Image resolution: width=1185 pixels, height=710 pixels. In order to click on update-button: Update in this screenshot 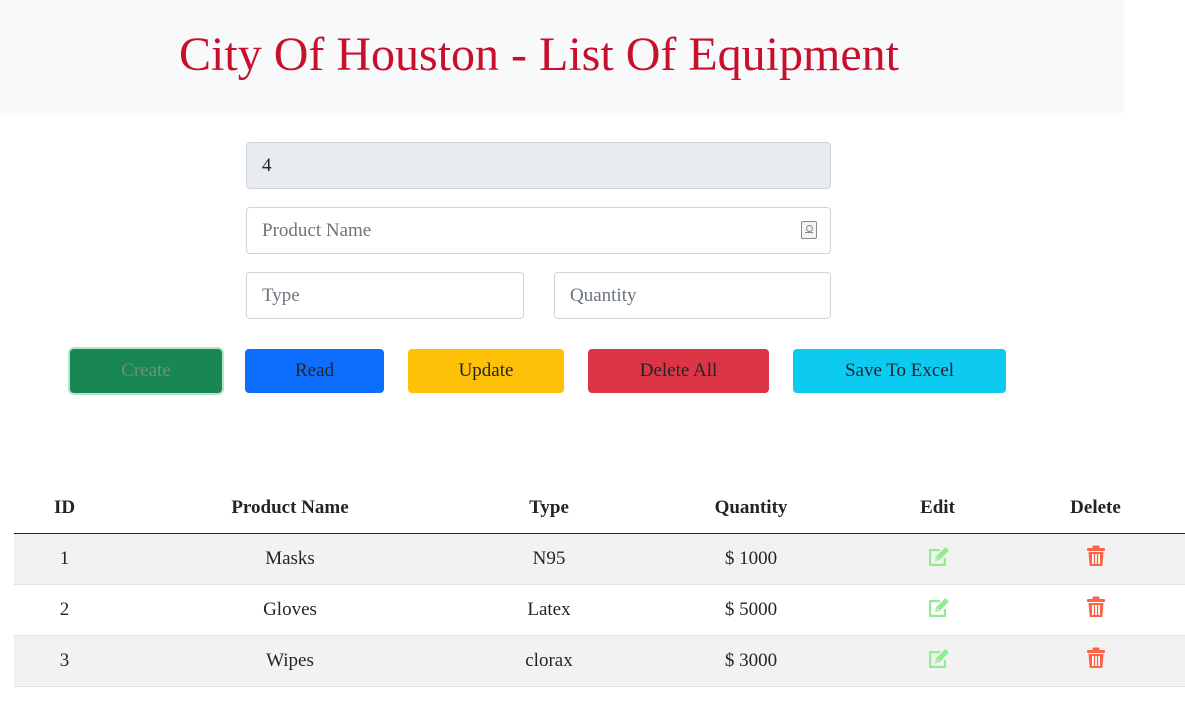, I will do `click(486, 371)`.